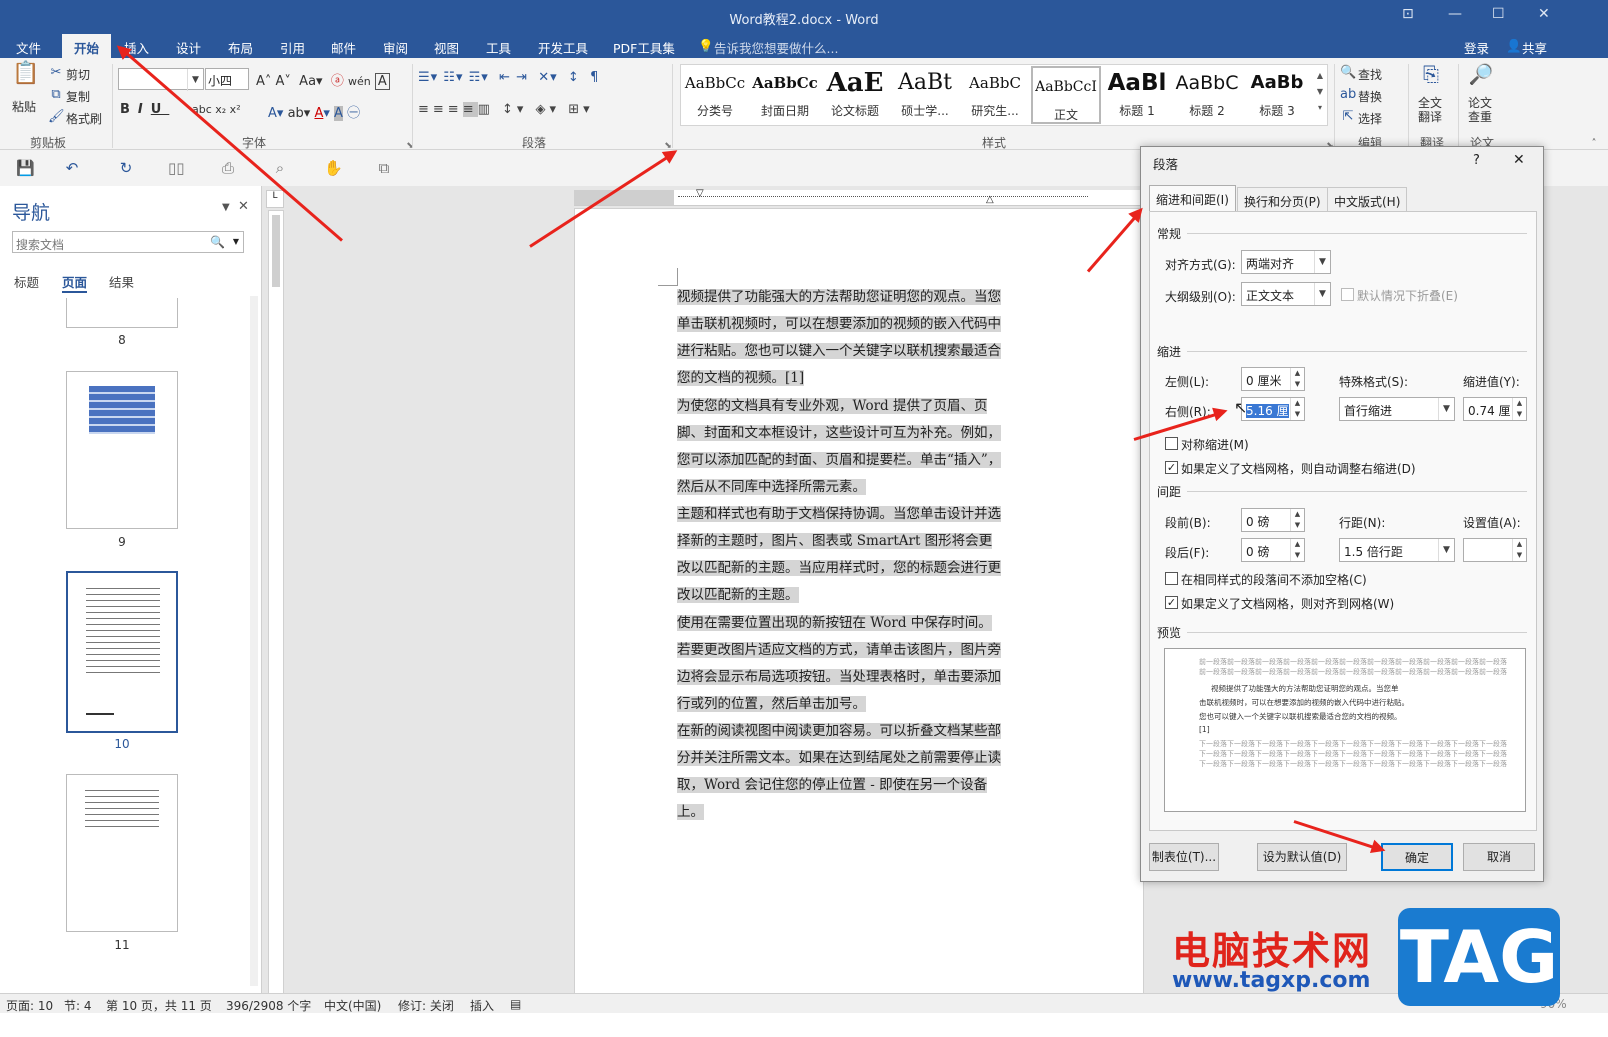 This screenshot has height=1037, width=1608. I want to click on maximize-icon: ☐, so click(1498, 14).